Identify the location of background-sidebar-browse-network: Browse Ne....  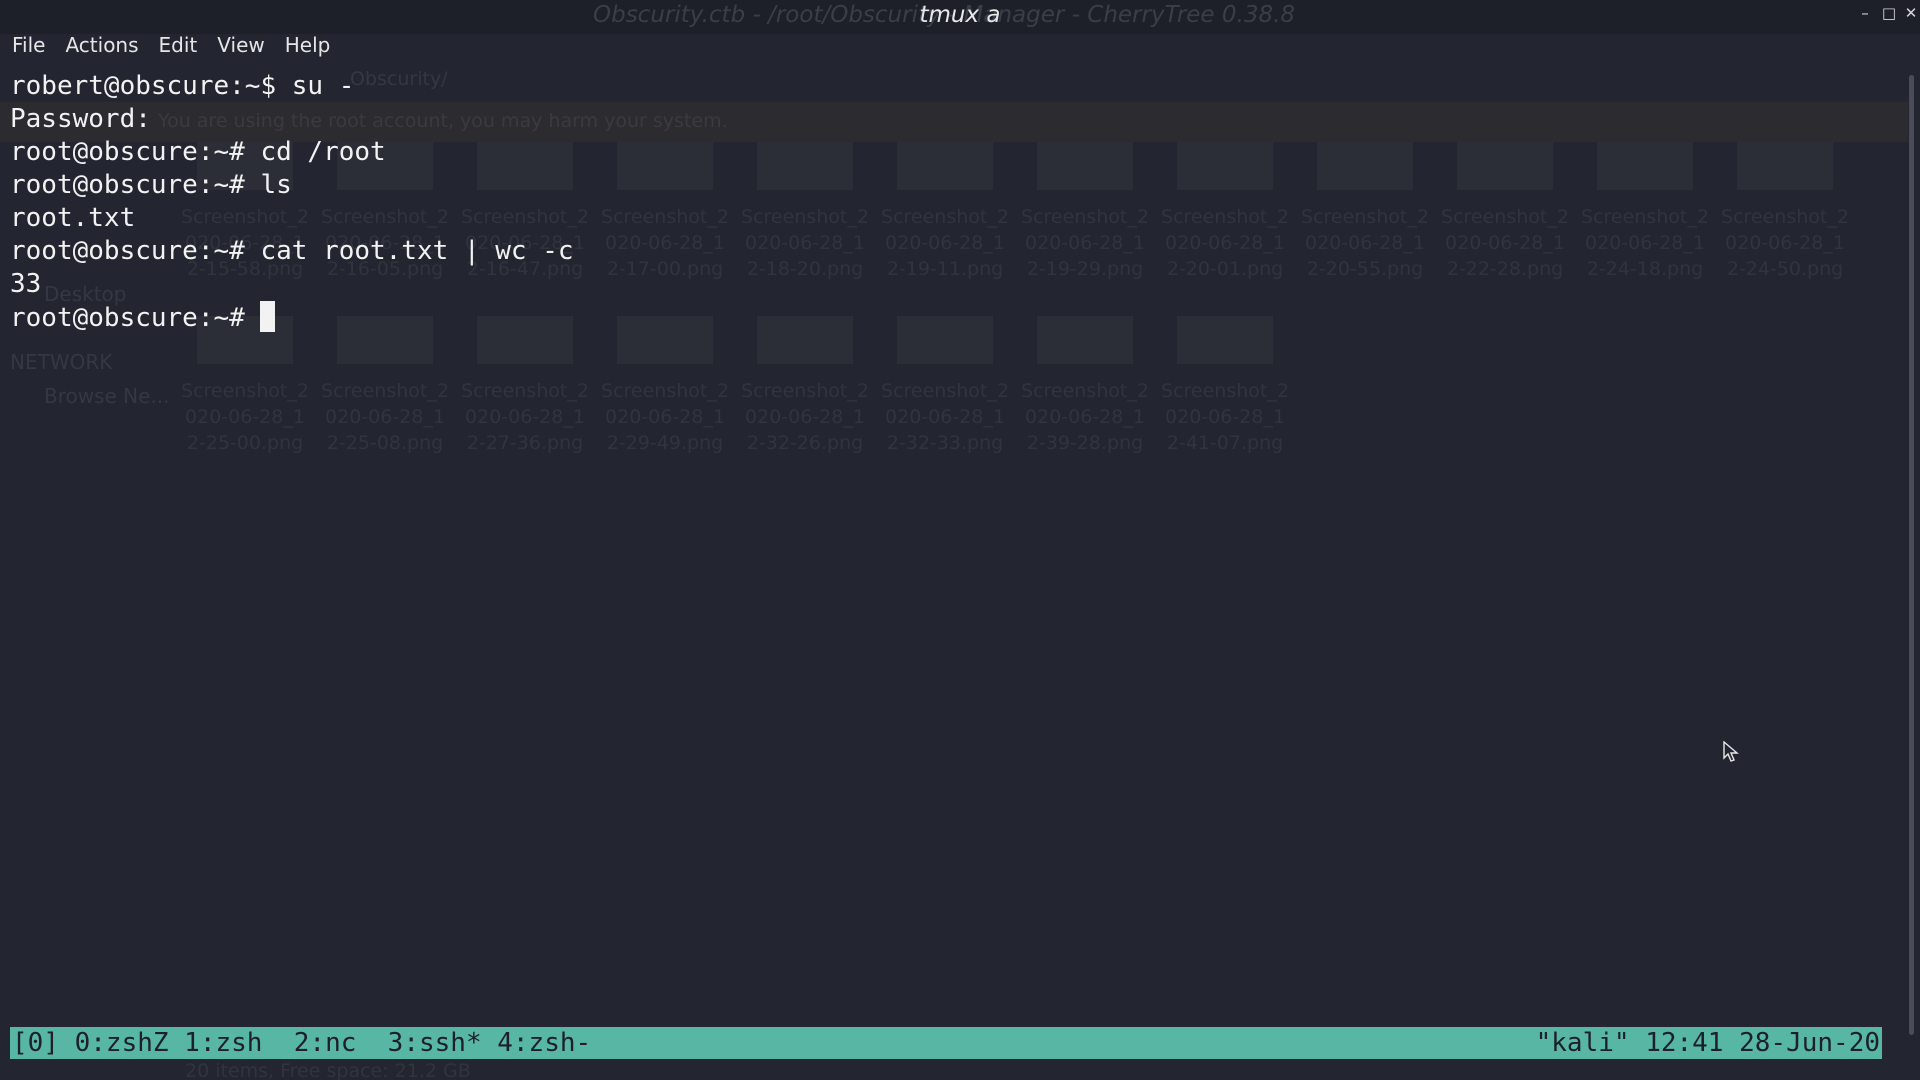
(107, 396).